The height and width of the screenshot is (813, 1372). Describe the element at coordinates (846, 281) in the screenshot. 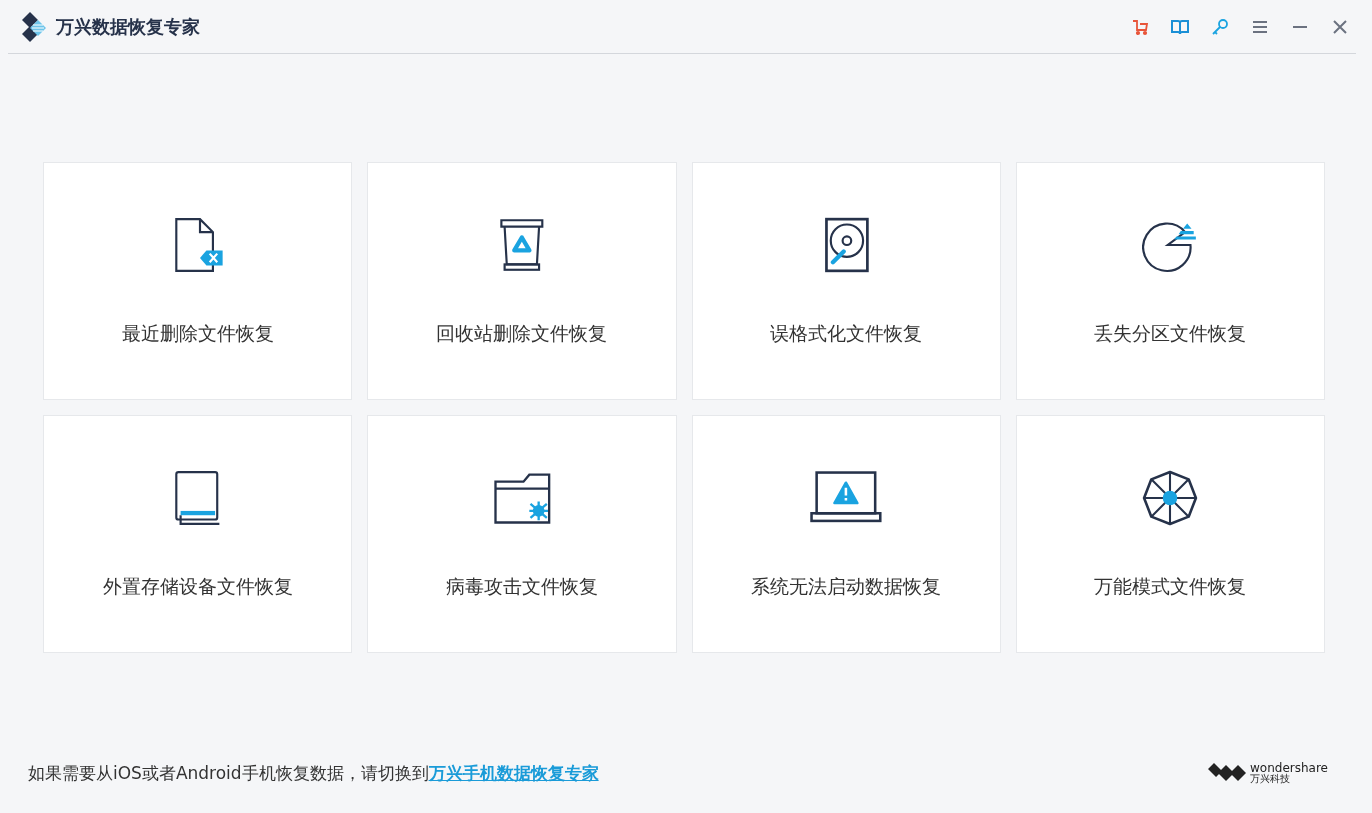

I see `recovery-mode-card: 误格式化文件恢复` at that location.